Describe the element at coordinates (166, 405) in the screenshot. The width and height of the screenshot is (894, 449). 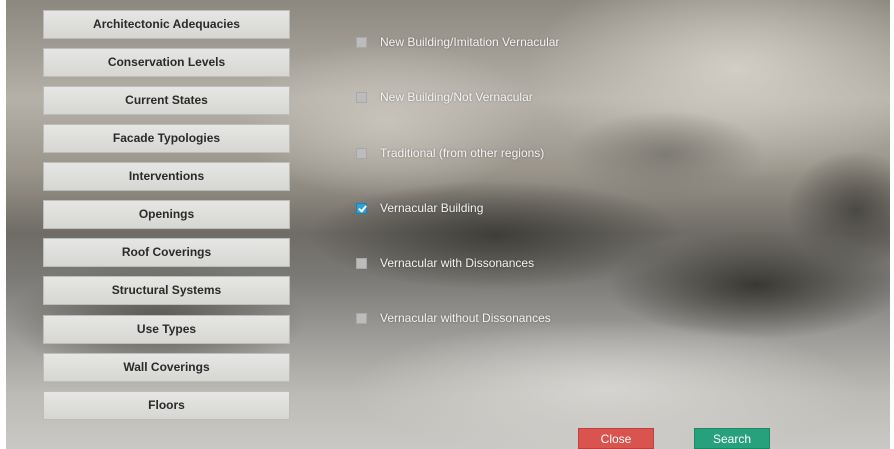
I see `category-button-floors: Floors` at that location.